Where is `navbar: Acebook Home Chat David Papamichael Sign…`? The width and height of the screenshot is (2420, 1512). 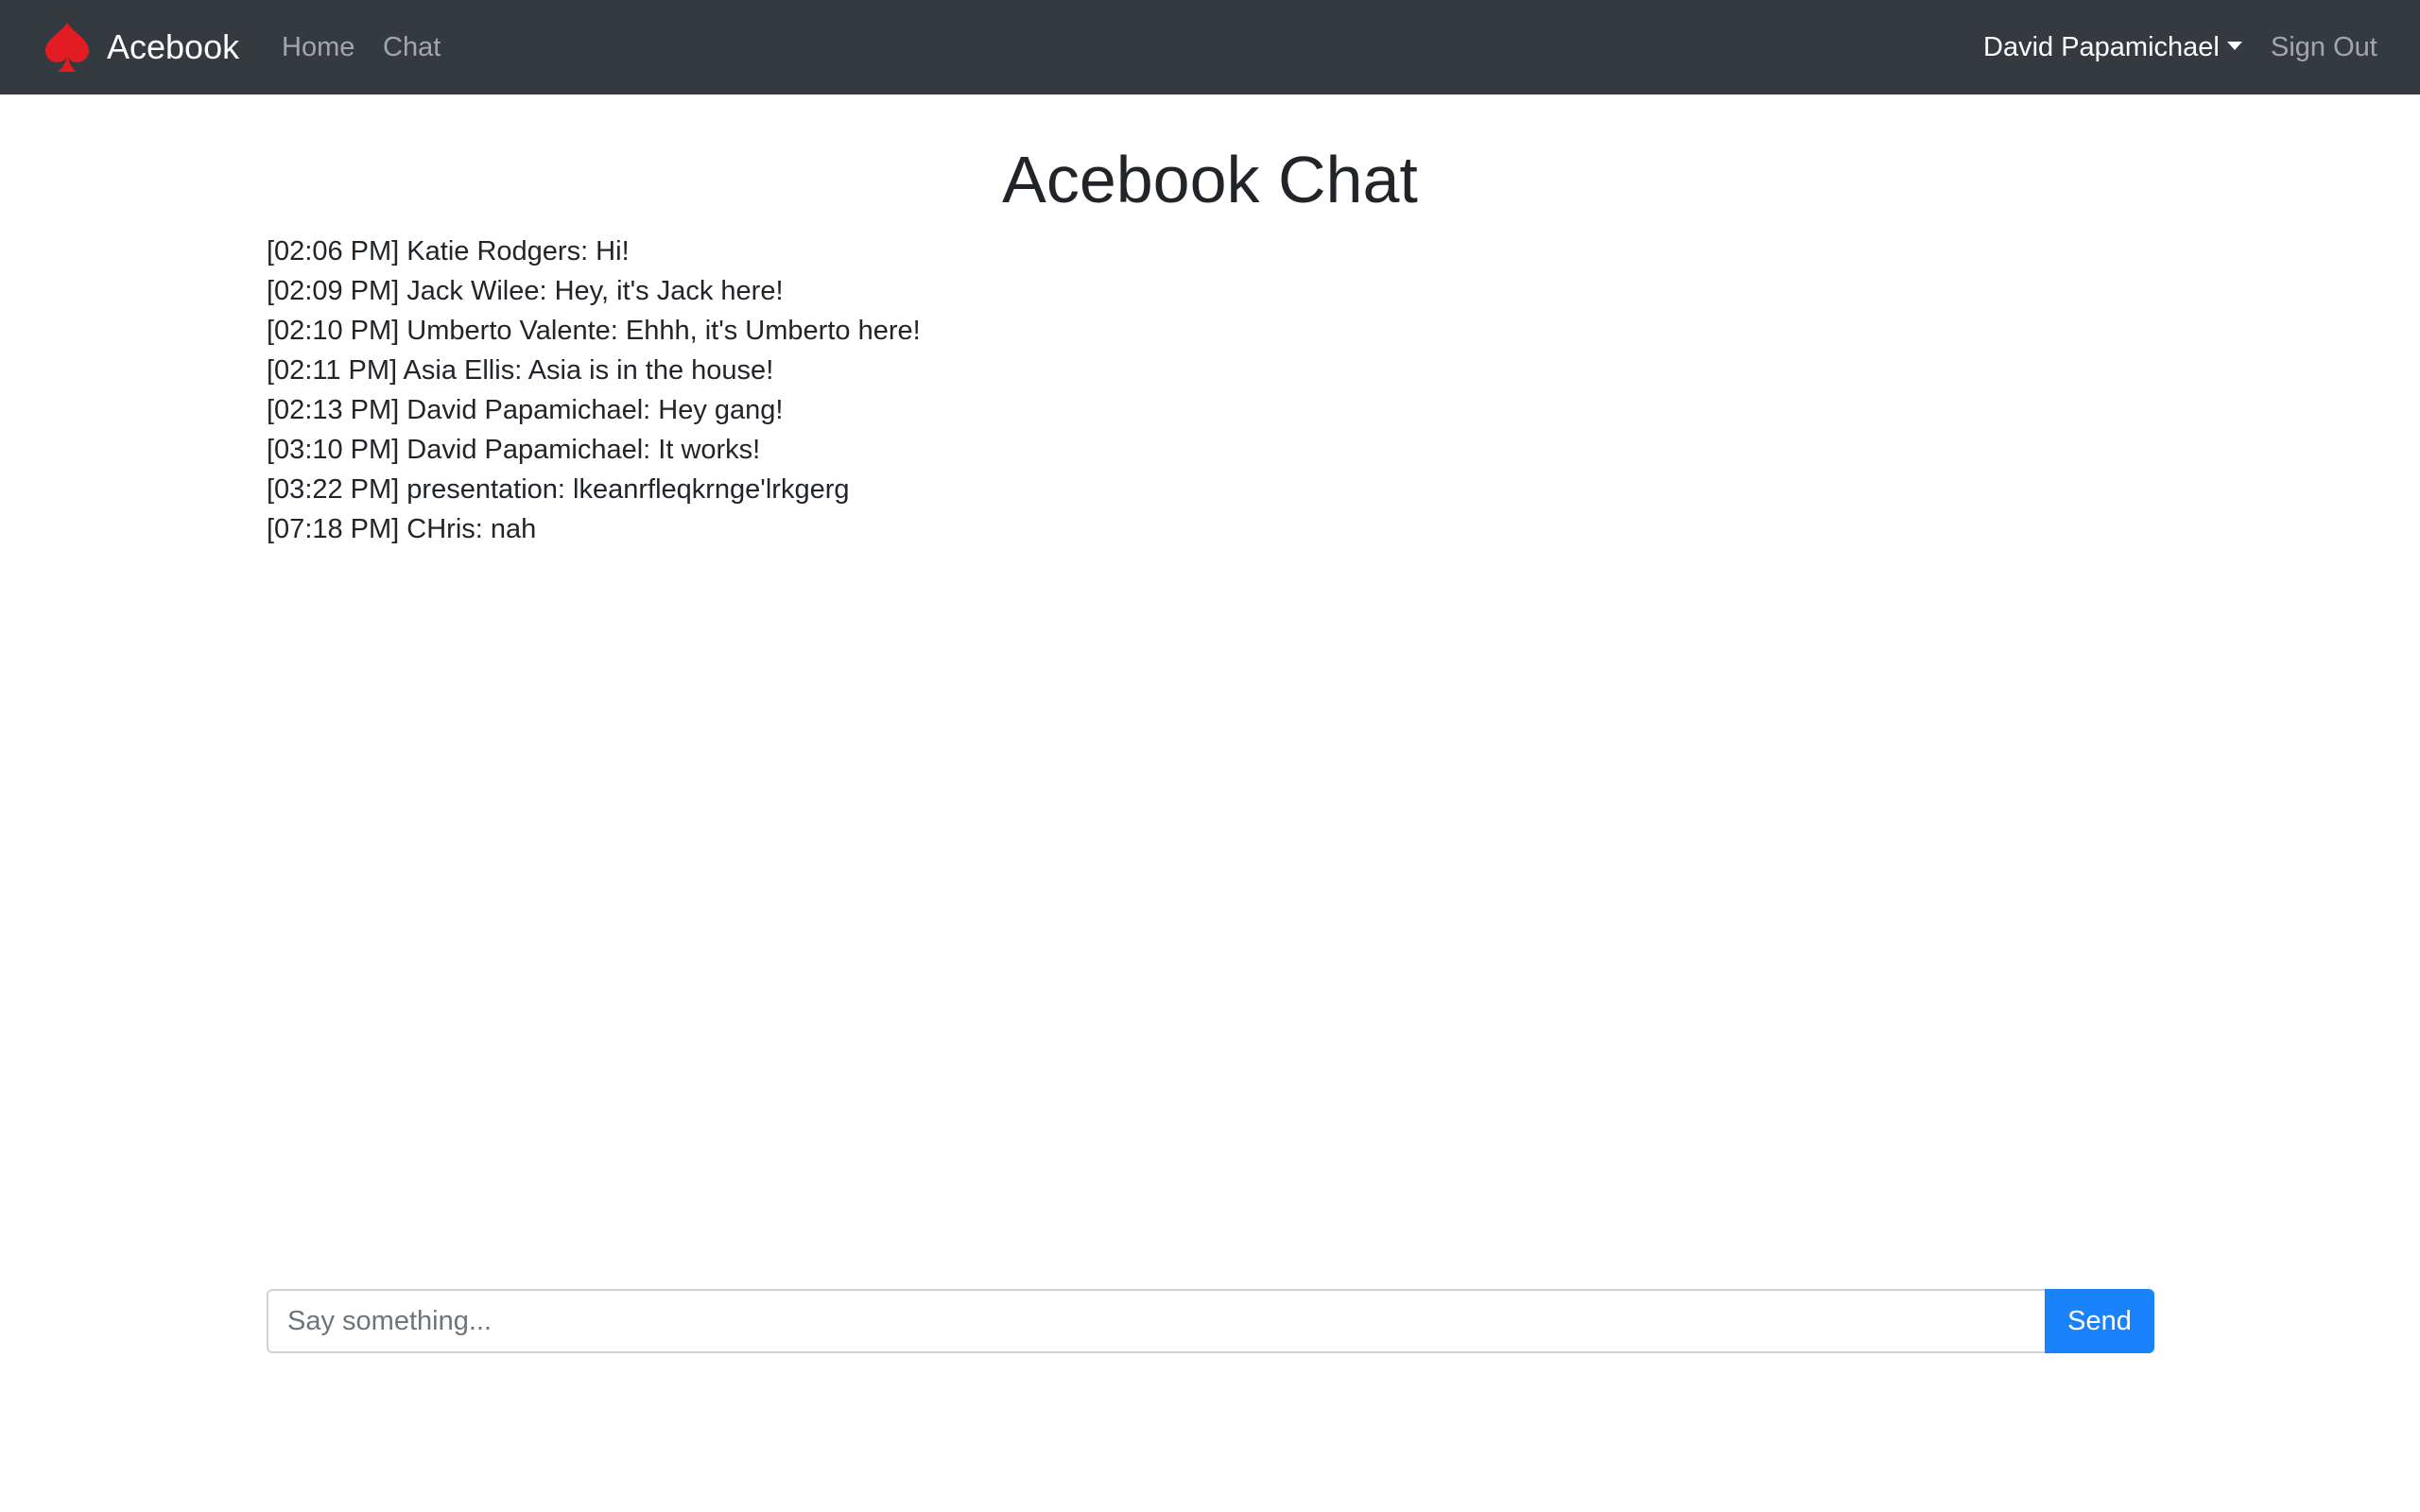
navbar: Acebook Home Chat David Papamichael Sign… is located at coordinates (1210, 47).